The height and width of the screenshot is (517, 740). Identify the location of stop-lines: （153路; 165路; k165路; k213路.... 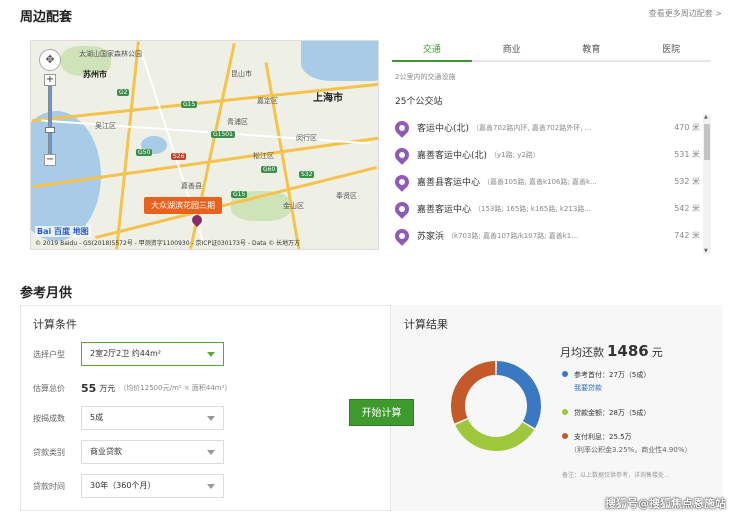
(532, 208).